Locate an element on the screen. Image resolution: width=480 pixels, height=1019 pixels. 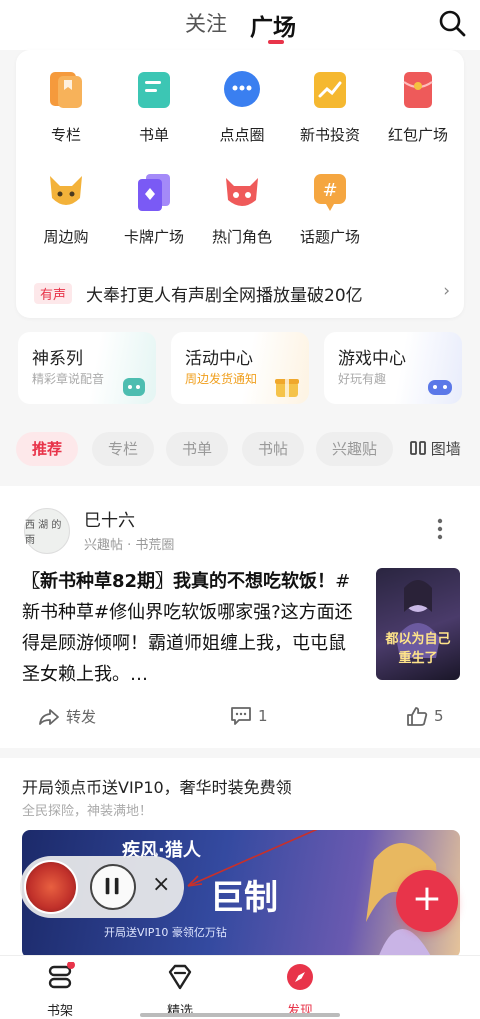
column-grid-icon is located at coordinates (418, 448).